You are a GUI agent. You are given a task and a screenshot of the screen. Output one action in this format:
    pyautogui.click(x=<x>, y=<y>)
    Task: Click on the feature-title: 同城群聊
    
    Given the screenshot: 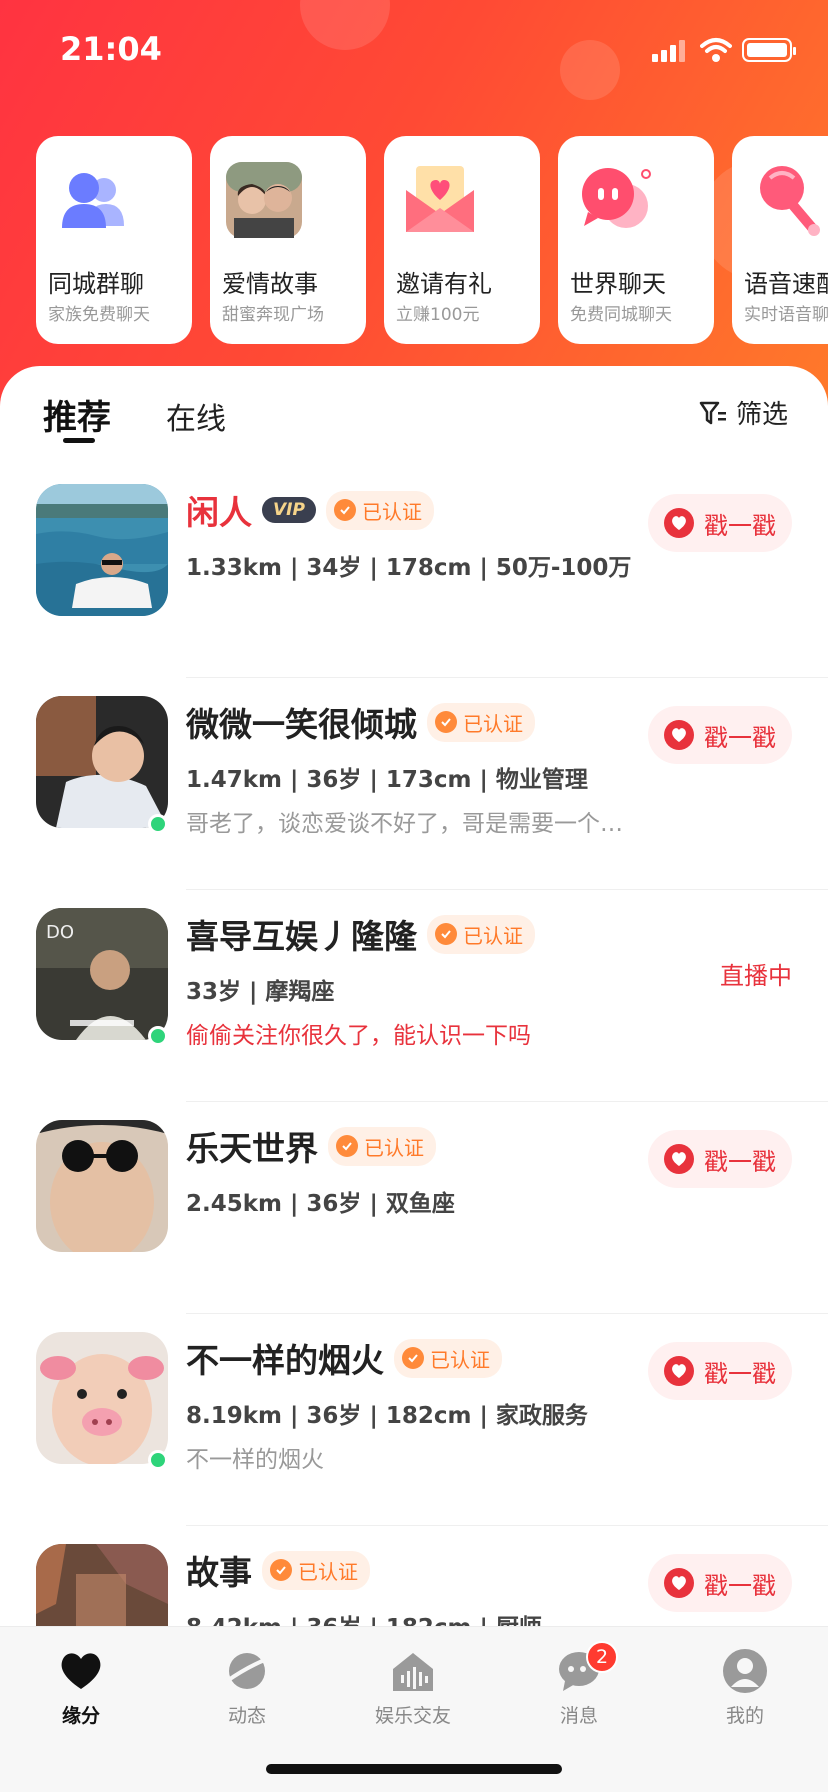 What is the action you would take?
    pyautogui.click(x=96, y=284)
    